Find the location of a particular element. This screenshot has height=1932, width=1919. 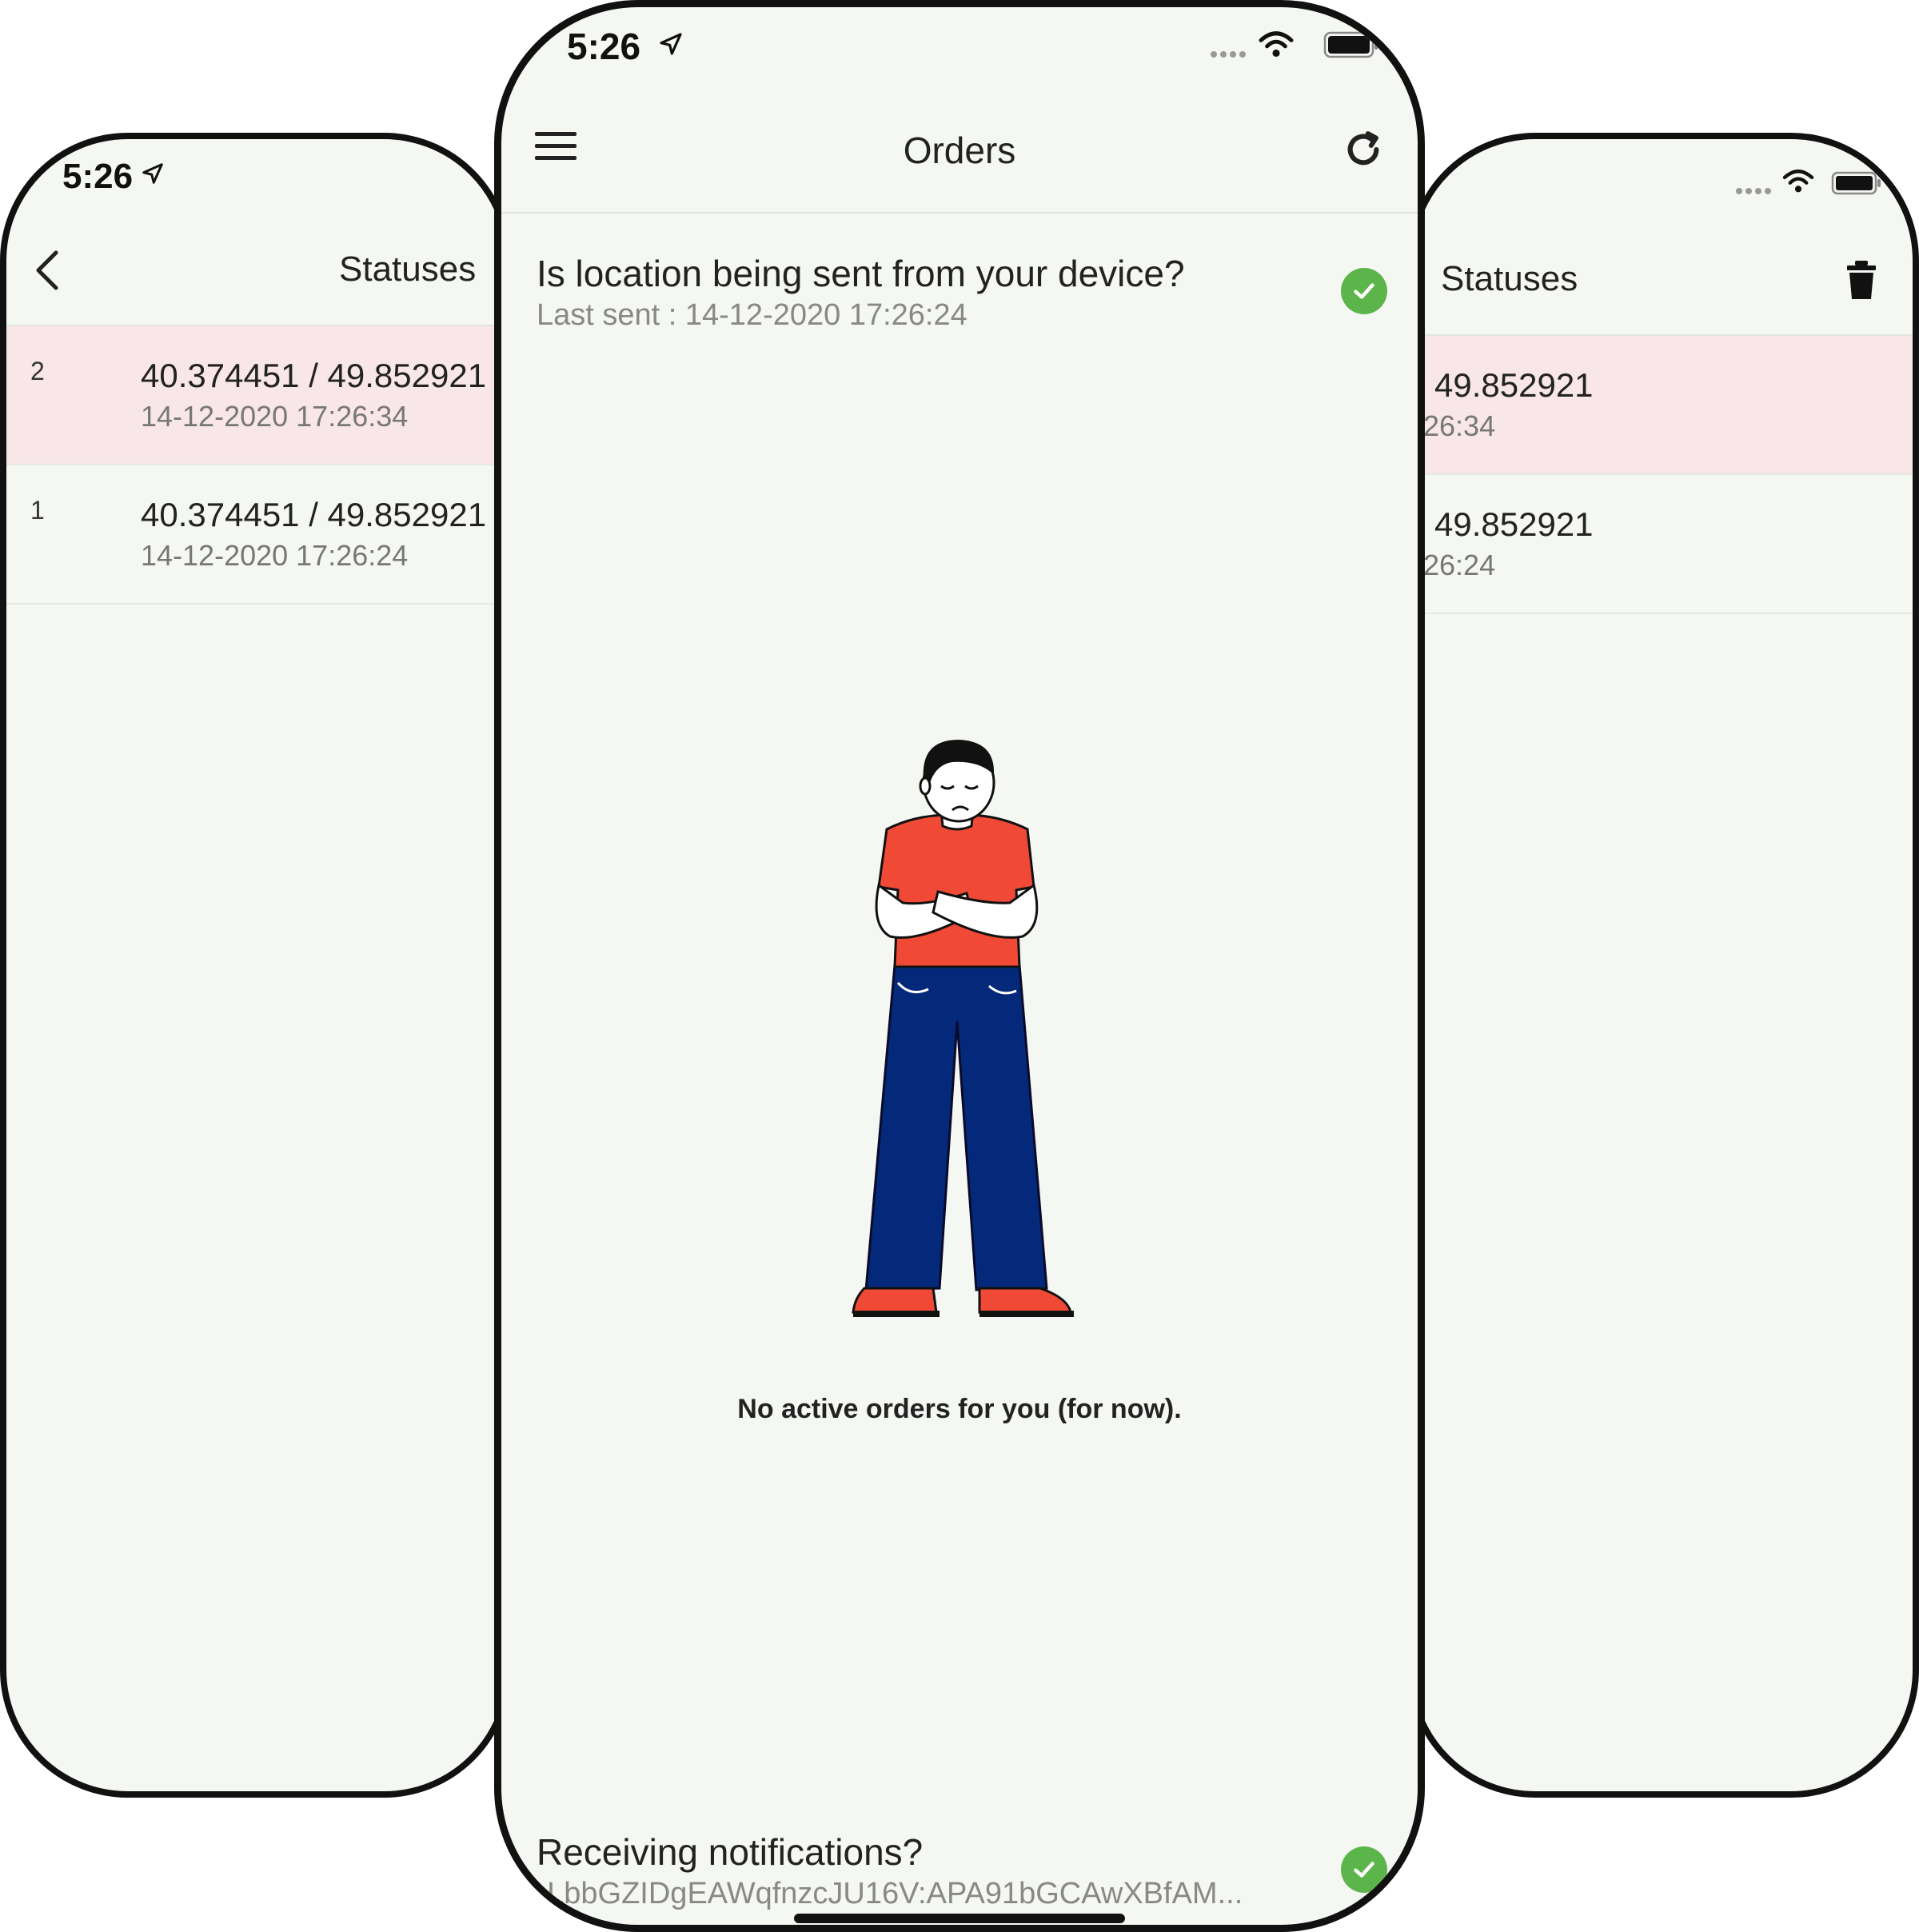

row-timestamp: 14-12-2020 17:26:34 is located at coordinates (275, 417).